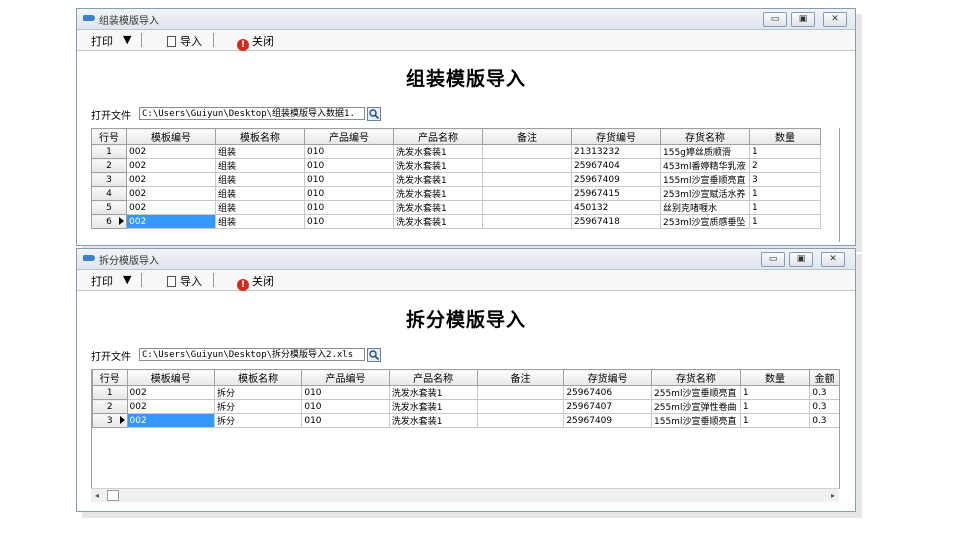 The image size is (979, 554). Describe the element at coordinates (833, 495) in the screenshot. I see `scroll-right-icon: ▸` at that location.